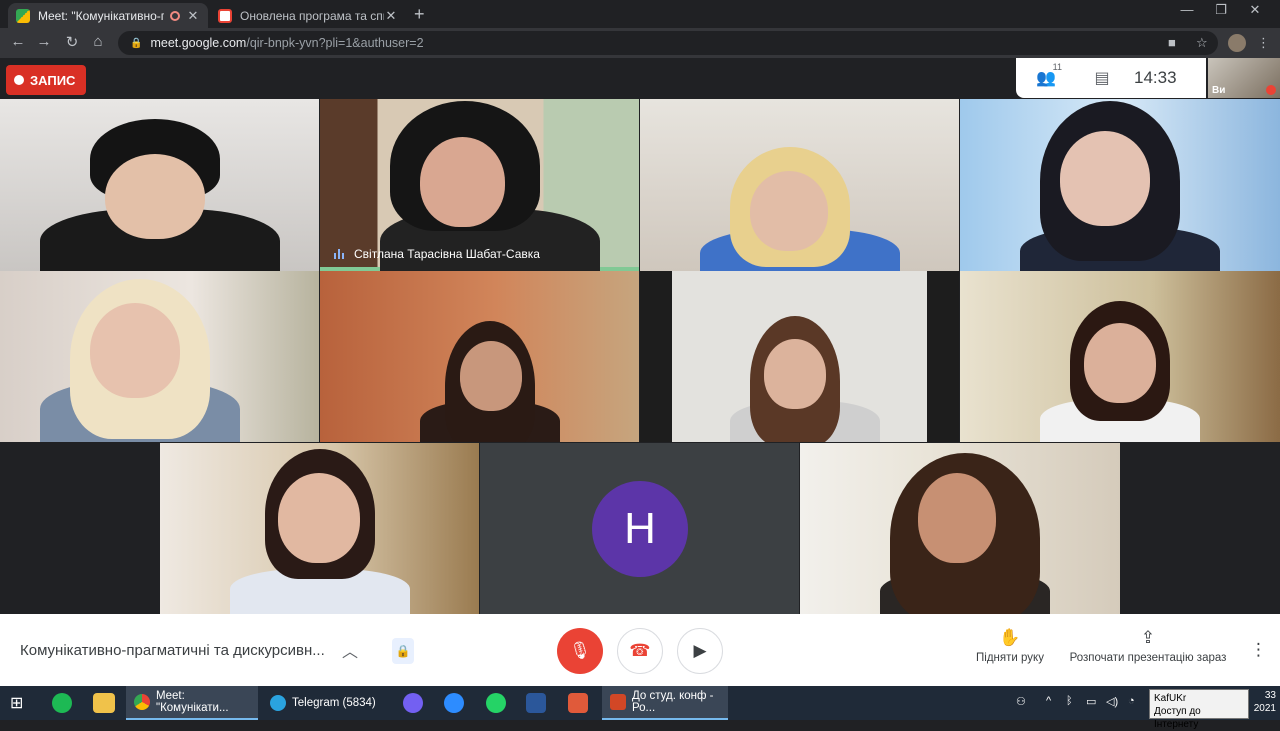 The image size is (1280, 731). What do you see at coordinates (278, 703) in the screenshot?
I see `telegram-icon` at bounding box center [278, 703].